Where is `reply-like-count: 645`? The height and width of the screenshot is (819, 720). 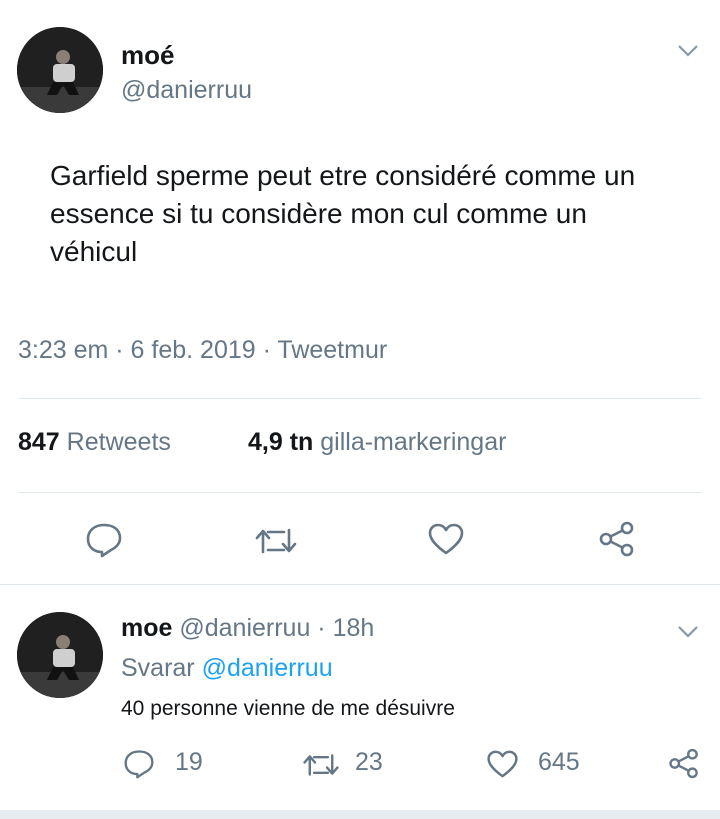 reply-like-count: 645 is located at coordinates (559, 762).